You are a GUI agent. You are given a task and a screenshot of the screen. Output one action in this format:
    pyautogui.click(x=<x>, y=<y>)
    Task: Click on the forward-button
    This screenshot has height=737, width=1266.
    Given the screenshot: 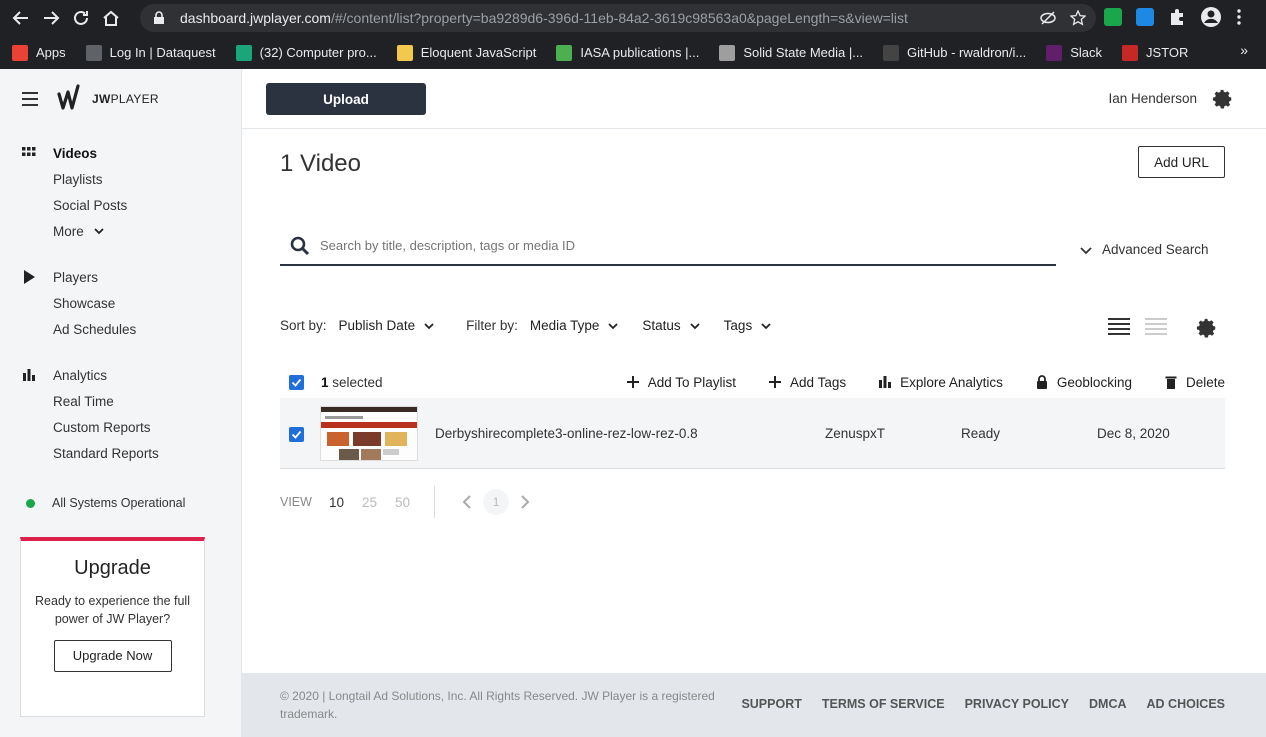 What is the action you would take?
    pyautogui.click(x=51, y=18)
    